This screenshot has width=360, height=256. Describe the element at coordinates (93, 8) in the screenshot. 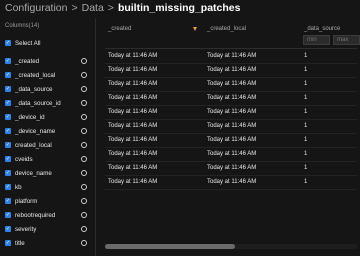

I see `breadcrumb-data: Data` at that location.